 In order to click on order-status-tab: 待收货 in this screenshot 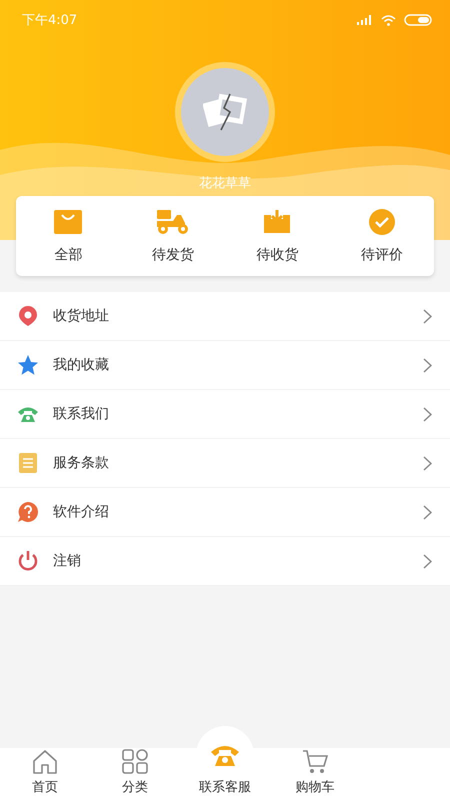, I will do `click(277, 236)`.